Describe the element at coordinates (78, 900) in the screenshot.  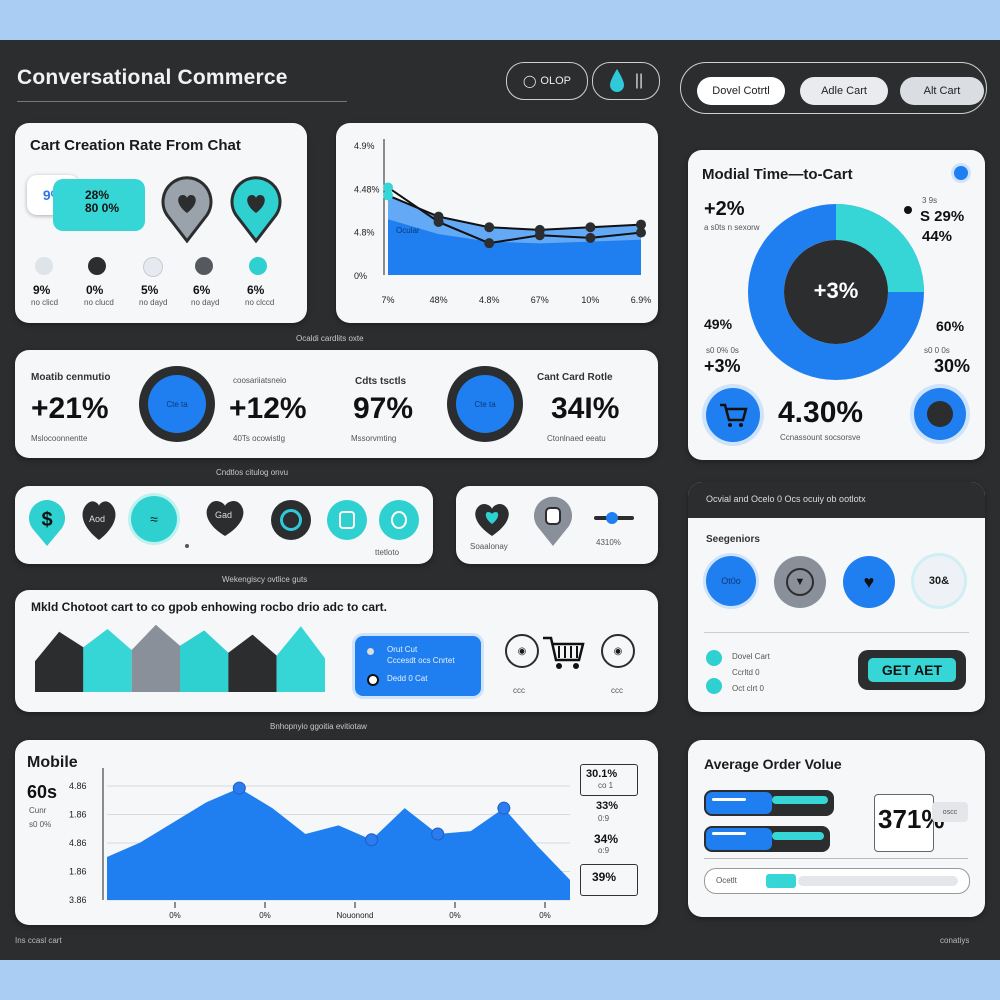
I see `y-tick-label: 3.86` at that location.